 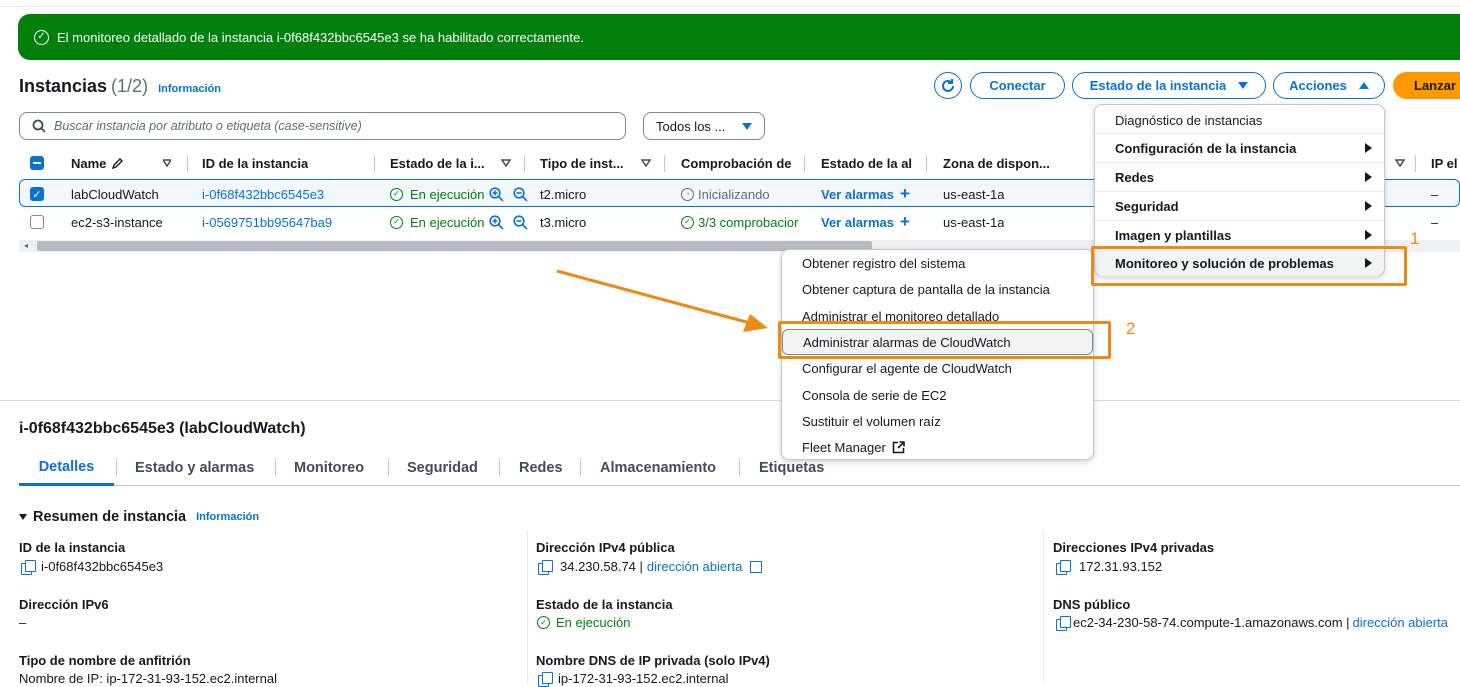 What do you see at coordinates (937, 421) in the screenshot?
I see `menu-item-replace-root-volume: Sustituir el volumen raíz` at bounding box center [937, 421].